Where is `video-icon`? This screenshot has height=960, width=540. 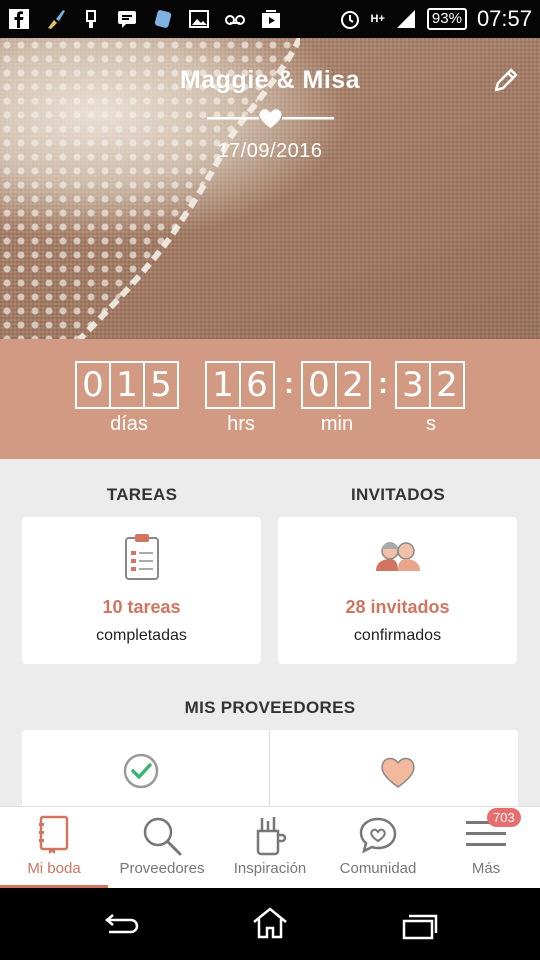
video-icon is located at coordinates (271, 19).